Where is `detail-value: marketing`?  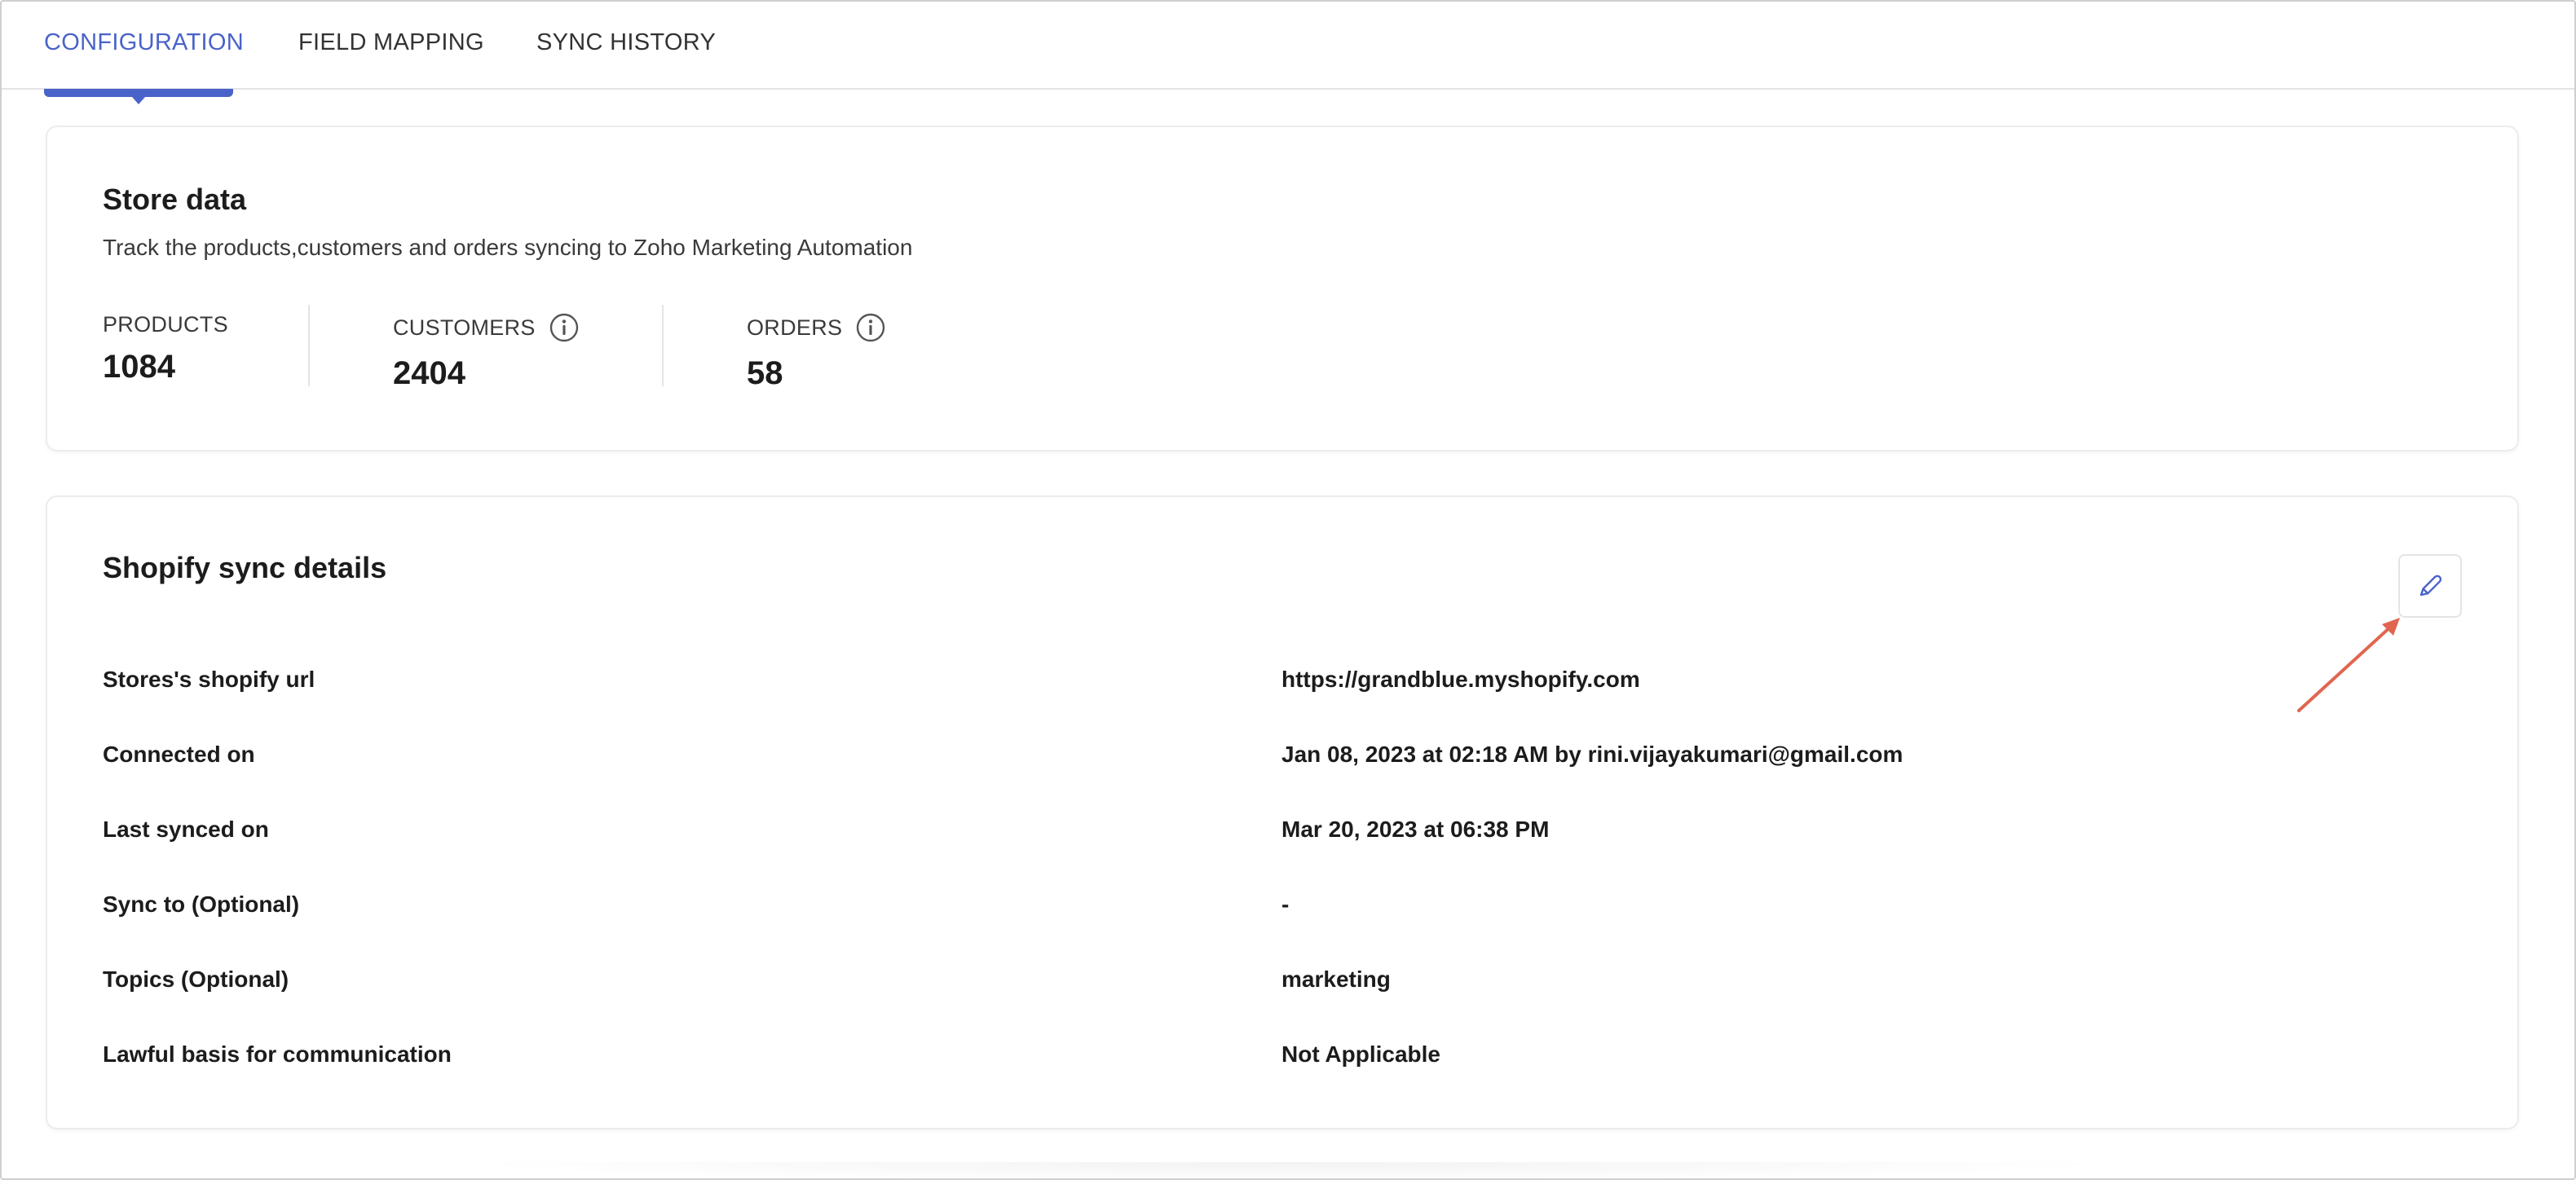
detail-value: marketing is located at coordinates (1336, 979).